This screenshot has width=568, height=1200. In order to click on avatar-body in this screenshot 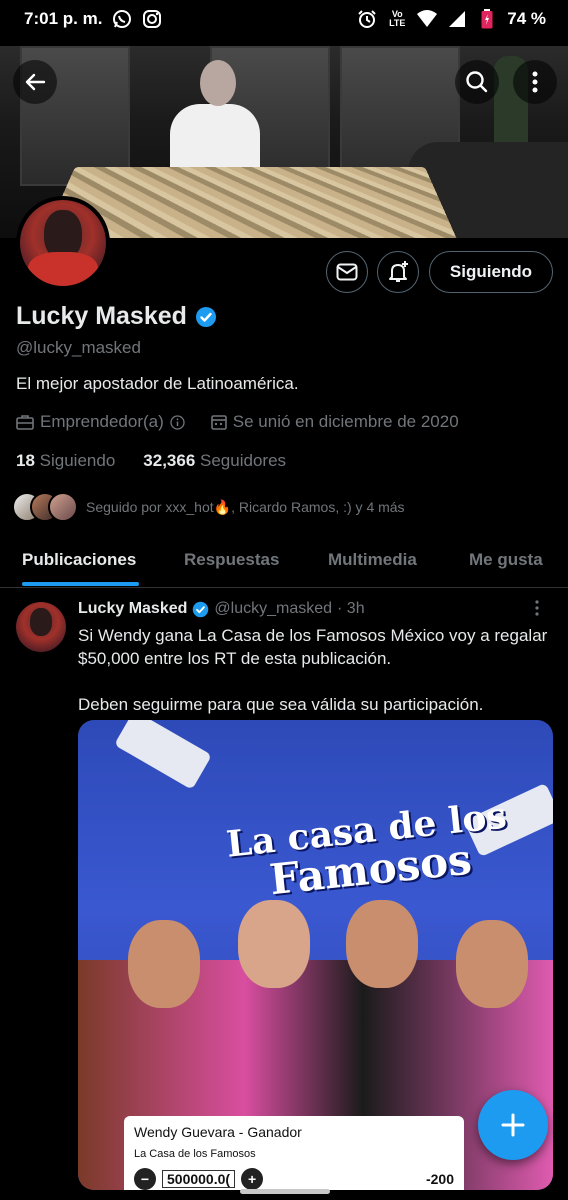, I will do `click(63, 269)`.